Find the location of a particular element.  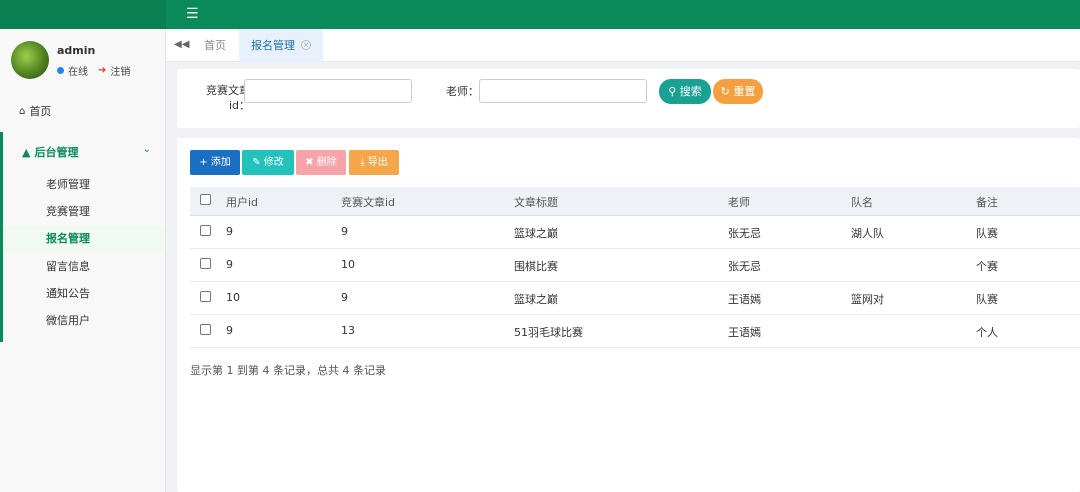

table-row: 9 13 51羽毛球比赛 王语嫣 个人 is located at coordinates (635, 331).